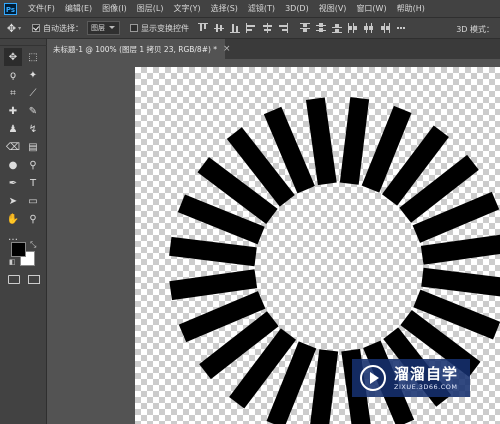 The height and width of the screenshot is (424, 500). Describe the element at coordinates (426, 387) in the screenshot. I see `watermark-url: ZIXUE.3D66.COM` at that location.